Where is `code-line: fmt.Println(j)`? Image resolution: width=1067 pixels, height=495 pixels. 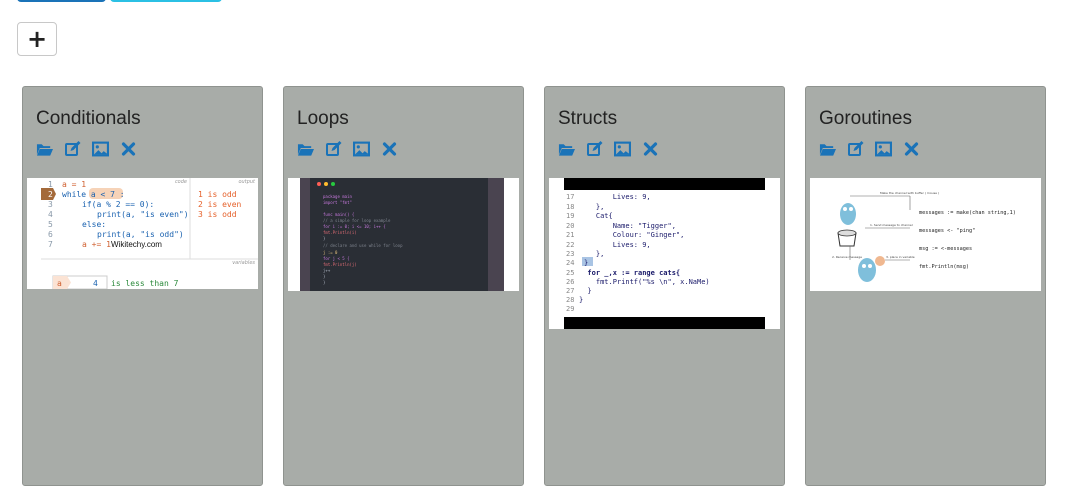 code-line: fmt.Println(j) is located at coordinates (340, 264).